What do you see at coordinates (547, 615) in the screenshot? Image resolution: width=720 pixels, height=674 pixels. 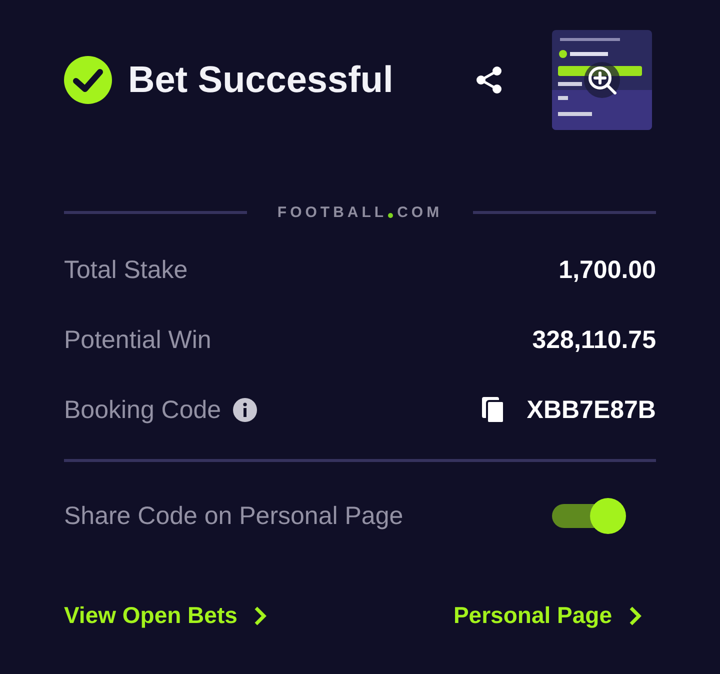 I see `nav-link: Personal Page` at bounding box center [547, 615].